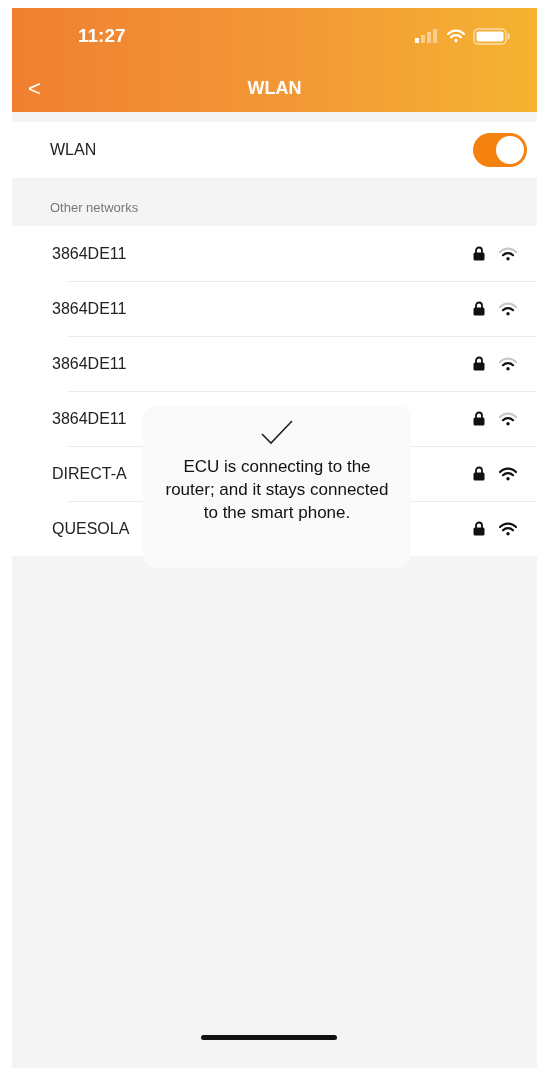 The width and height of the screenshot is (537, 1068). Describe the element at coordinates (73, 150) in the screenshot. I see `wlan-label: WLAN` at that location.